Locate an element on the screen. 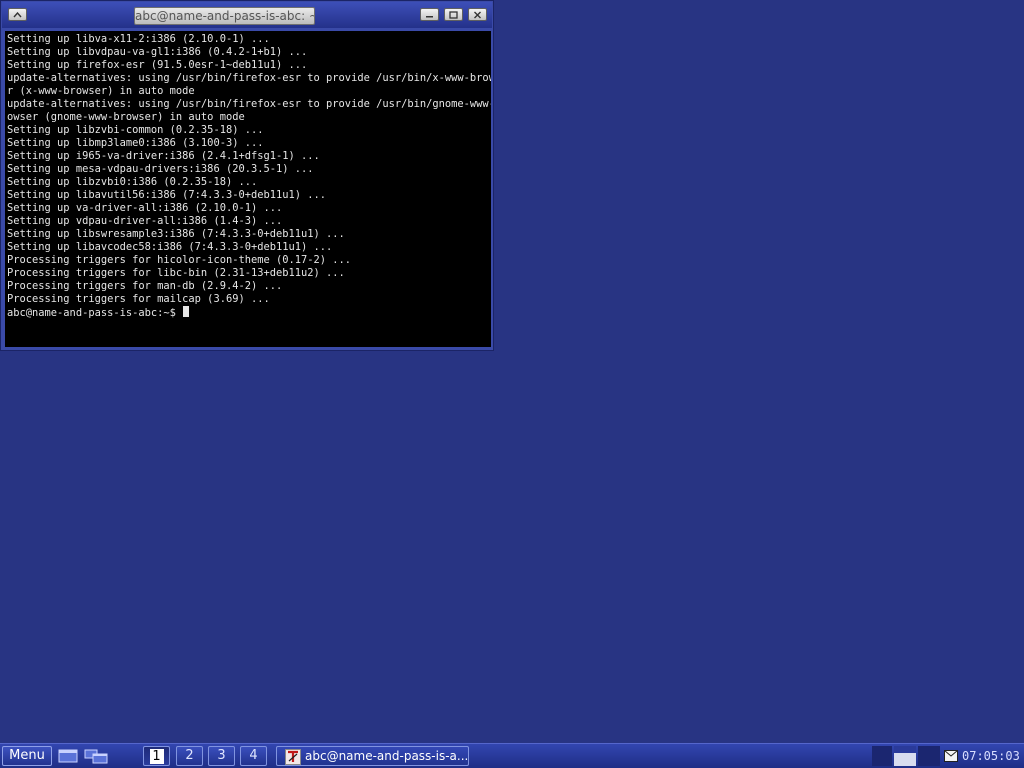 The image size is (1024, 768). window-list-icon is located at coordinates (97, 756).